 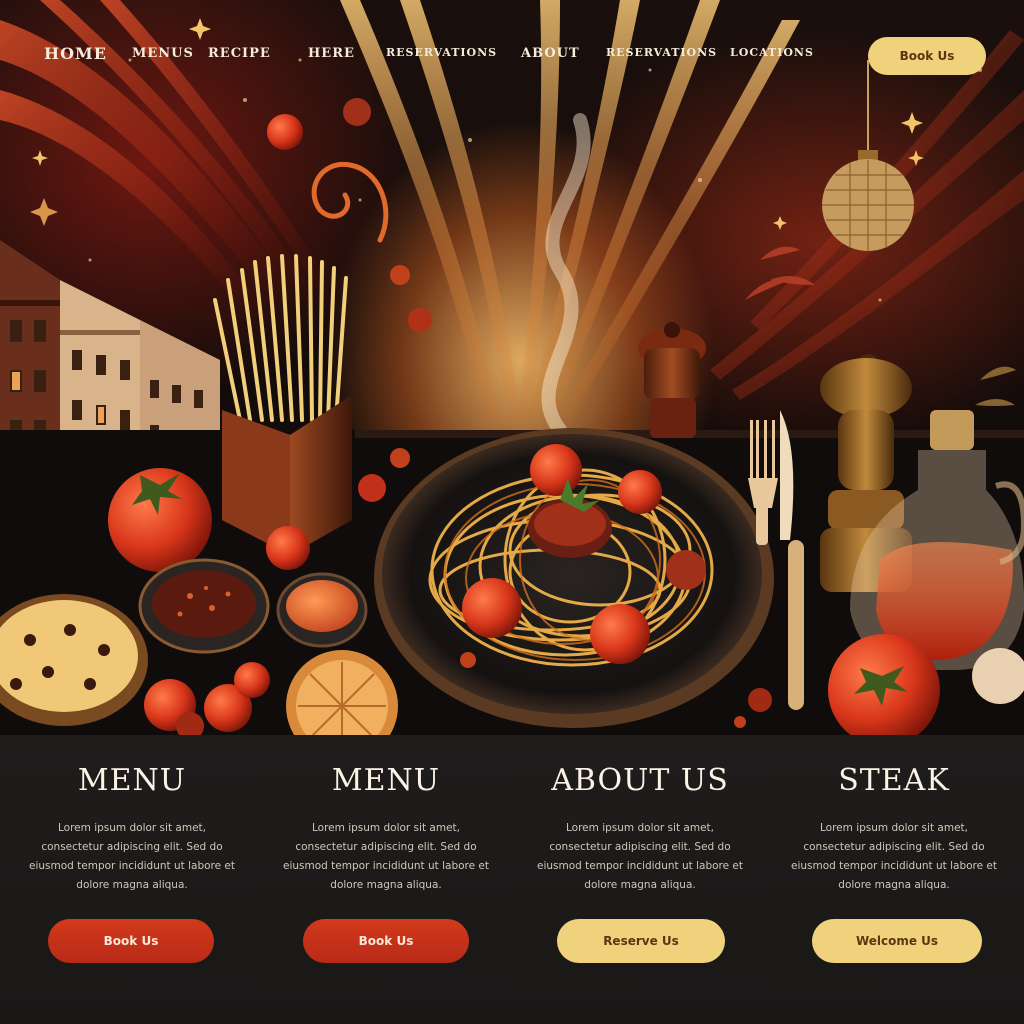 I want to click on card-welcome-button: Welcome Us, so click(x=897, y=941).